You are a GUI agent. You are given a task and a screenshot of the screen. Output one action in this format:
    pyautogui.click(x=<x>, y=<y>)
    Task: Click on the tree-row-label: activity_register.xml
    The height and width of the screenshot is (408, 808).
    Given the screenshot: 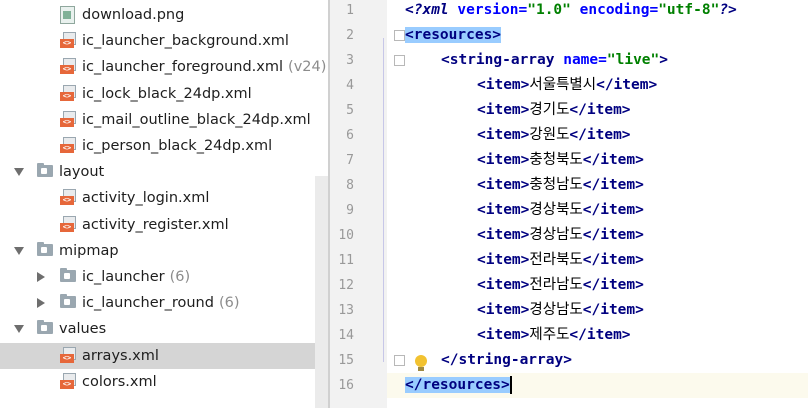 What is the action you would take?
    pyautogui.click(x=155, y=225)
    